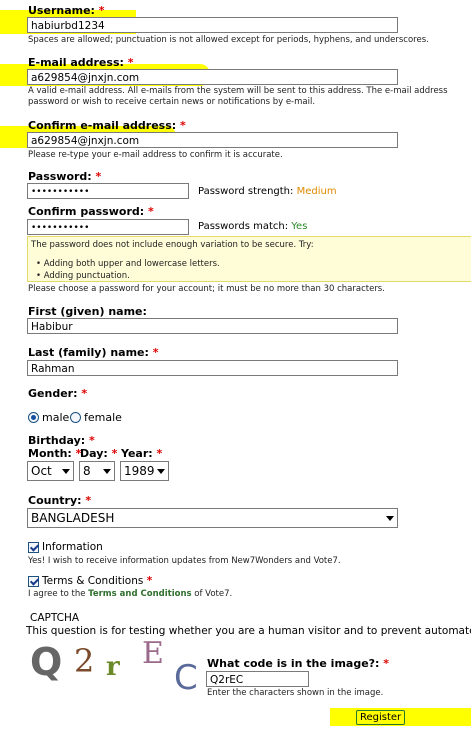  What do you see at coordinates (144, 471) in the screenshot?
I see `year-select: 1989` at bounding box center [144, 471].